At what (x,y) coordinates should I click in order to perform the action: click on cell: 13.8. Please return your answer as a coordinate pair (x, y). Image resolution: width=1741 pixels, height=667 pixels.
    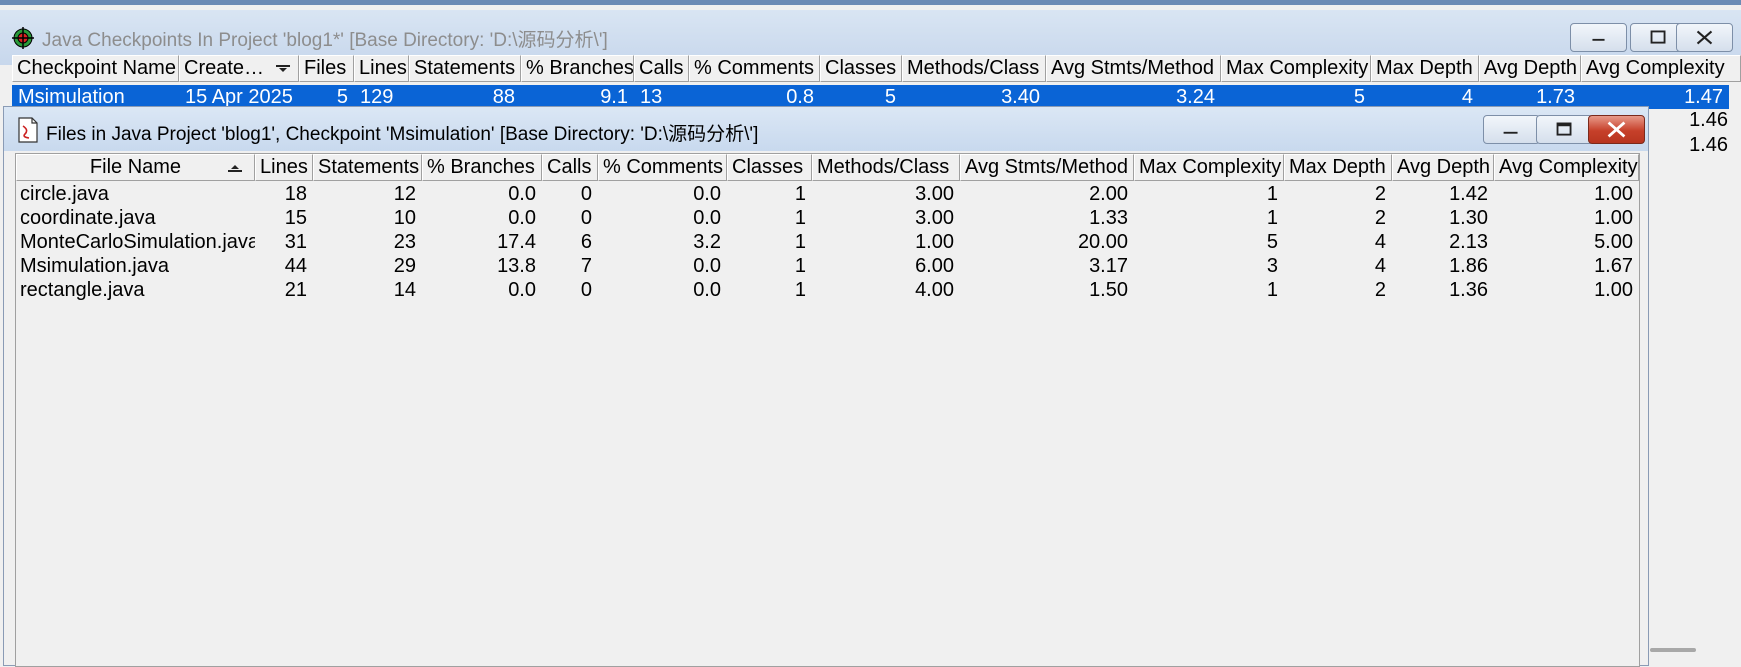
    Looking at the image, I should click on (516, 266).